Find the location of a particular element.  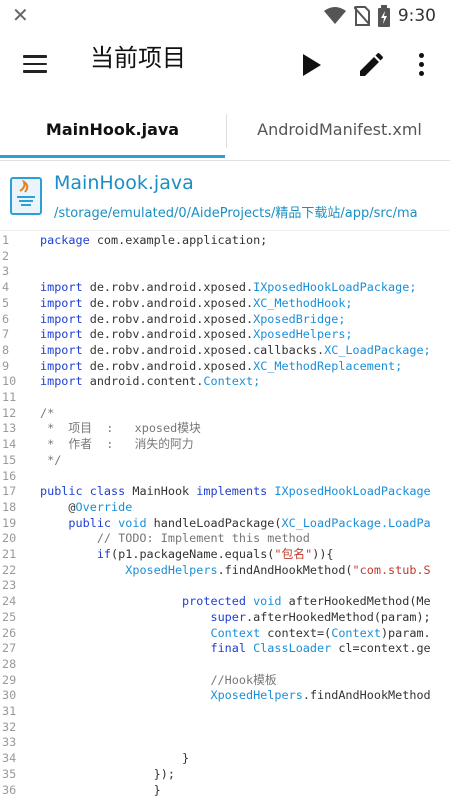

code-line: 12 /* is located at coordinates (225, 414).